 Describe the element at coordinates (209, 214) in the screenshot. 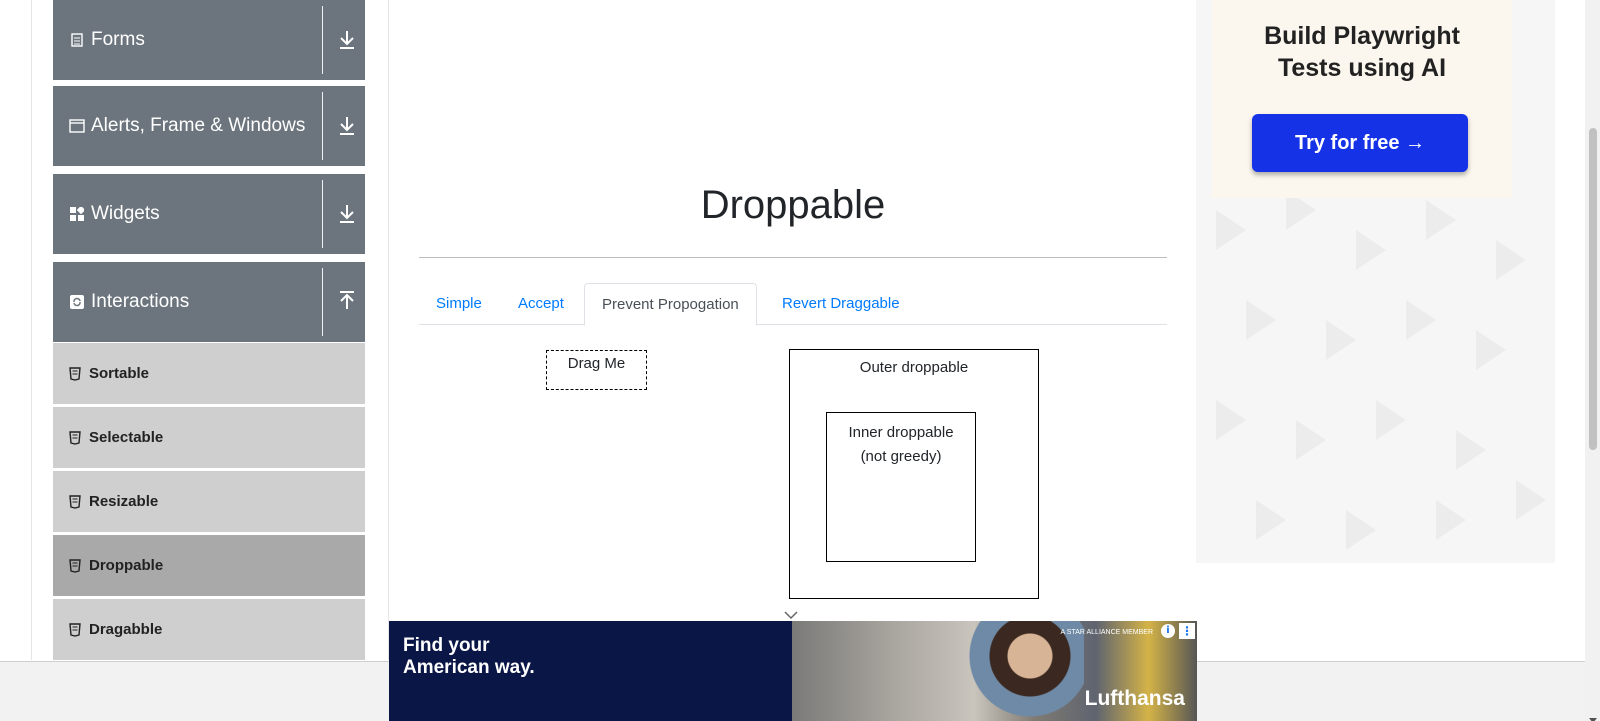

I see `sidebar-group-widgets: Widgets` at that location.